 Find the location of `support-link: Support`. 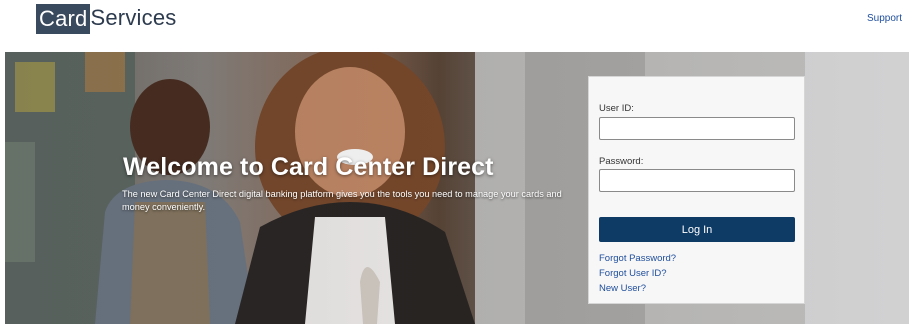

support-link: Support is located at coordinates (884, 18).